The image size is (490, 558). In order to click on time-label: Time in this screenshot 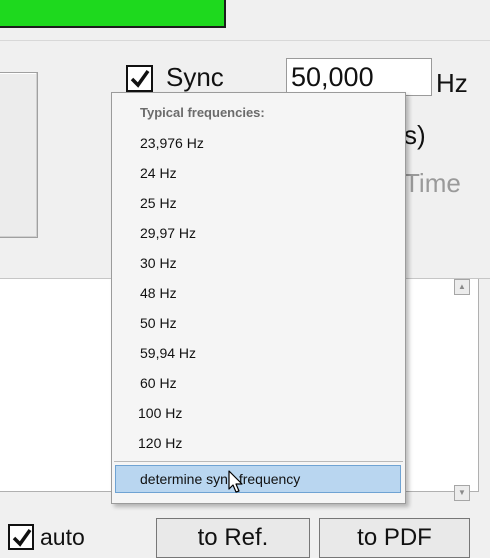, I will do `click(432, 183)`.